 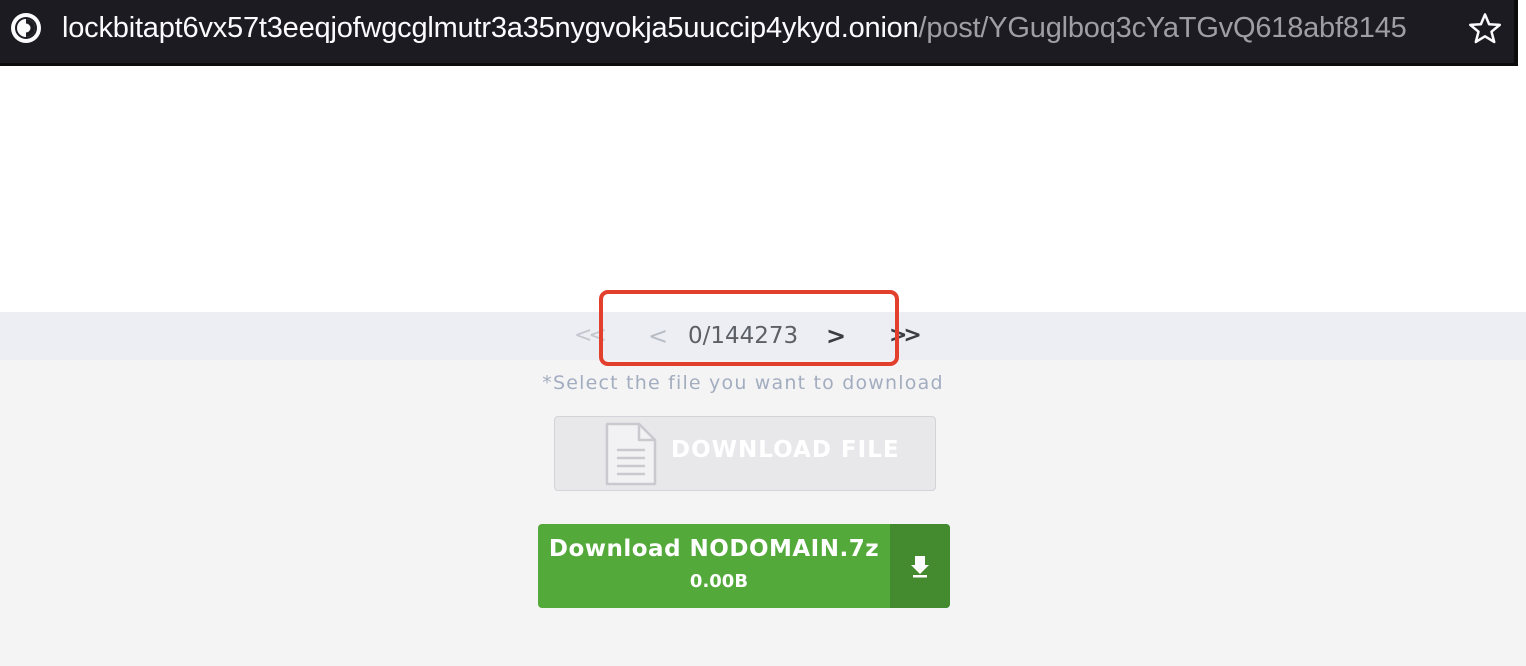 What do you see at coordinates (743, 383) in the screenshot?
I see `select-file-hint: *Select the file you want to download` at bounding box center [743, 383].